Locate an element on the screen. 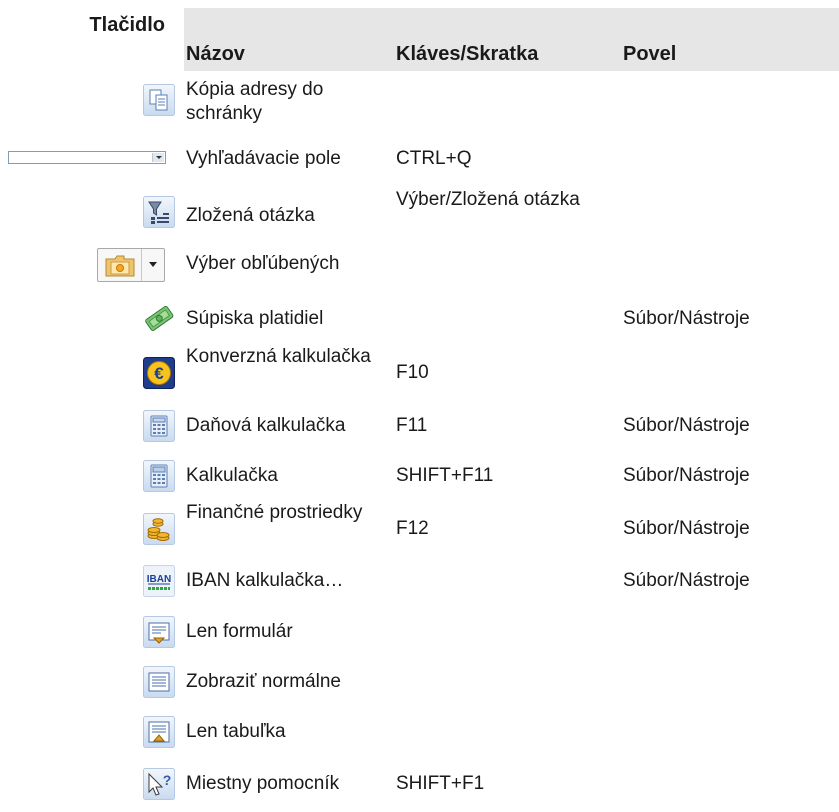 Image resolution: width=839 pixels, height=812 pixels. iban-icon: IBAN is located at coordinates (159, 581).